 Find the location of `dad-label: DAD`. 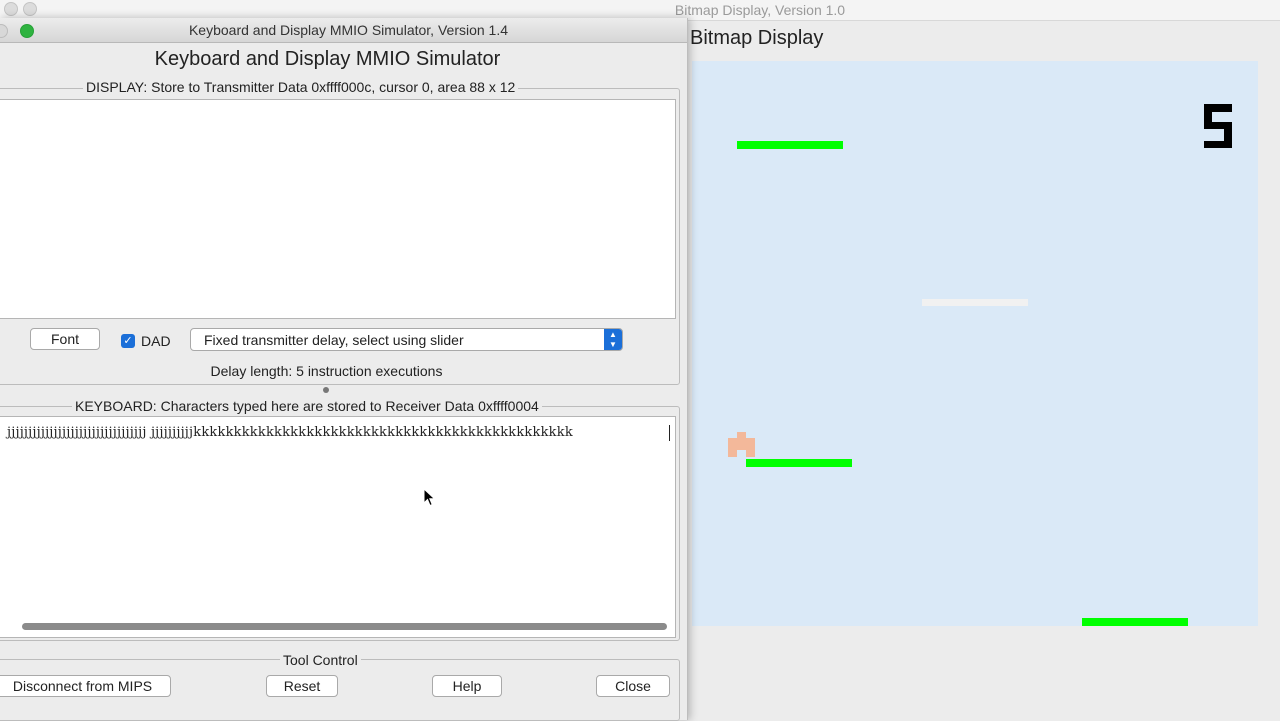

dad-label: DAD is located at coordinates (156, 341).